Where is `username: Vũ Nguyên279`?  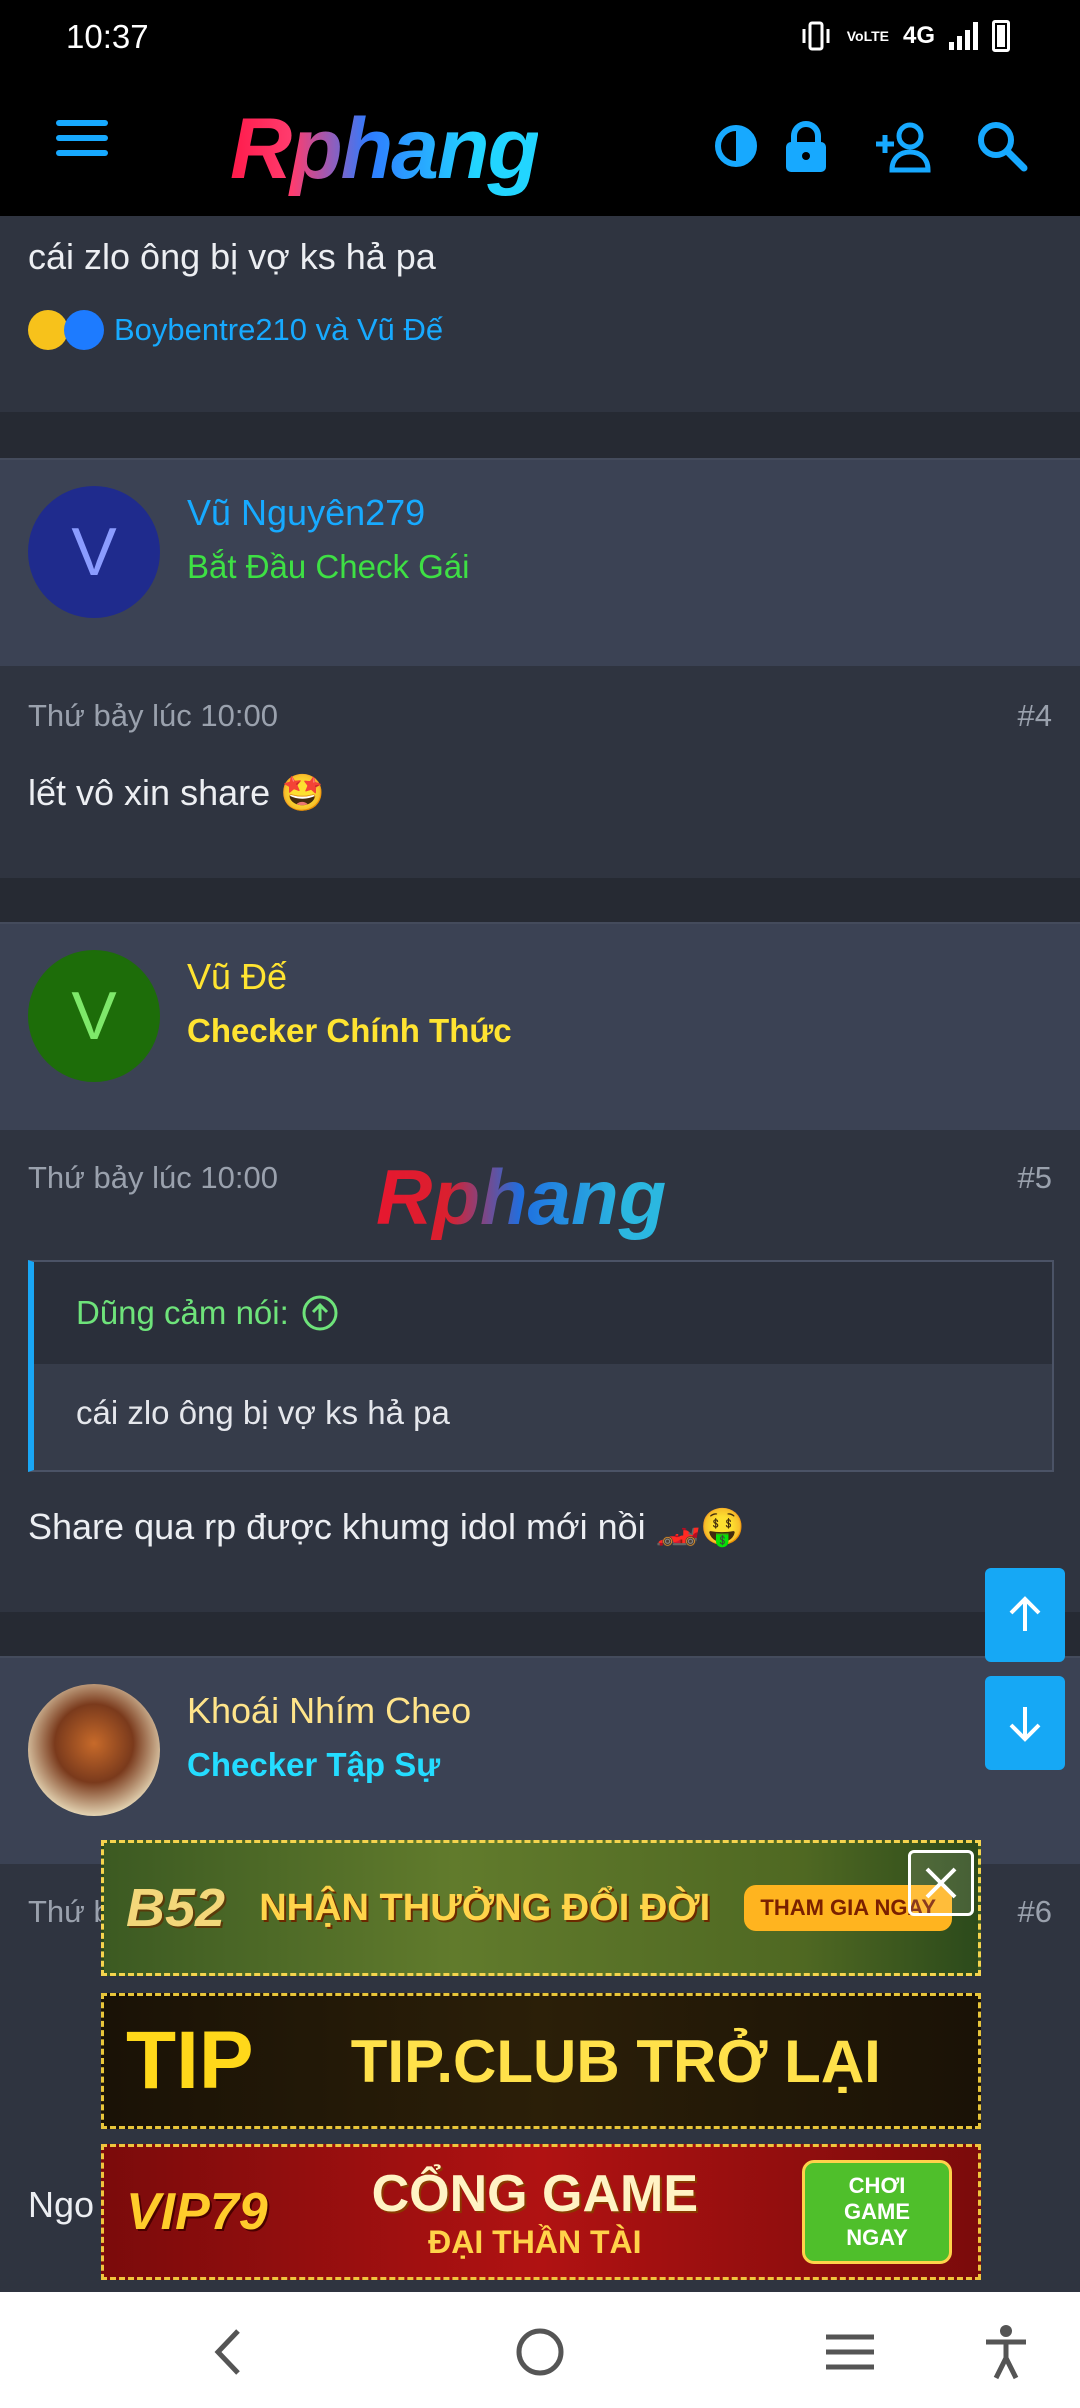 username: Vũ Nguyên279 is located at coordinates (306, 513).